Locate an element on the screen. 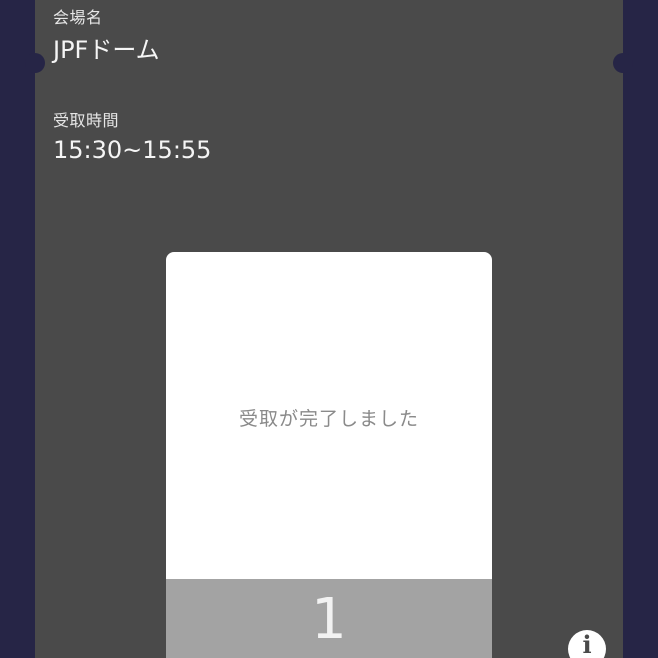 This screenshot has height=658, width=658. completion-message: 受取が完了しました is located at coordinates (328, 419).